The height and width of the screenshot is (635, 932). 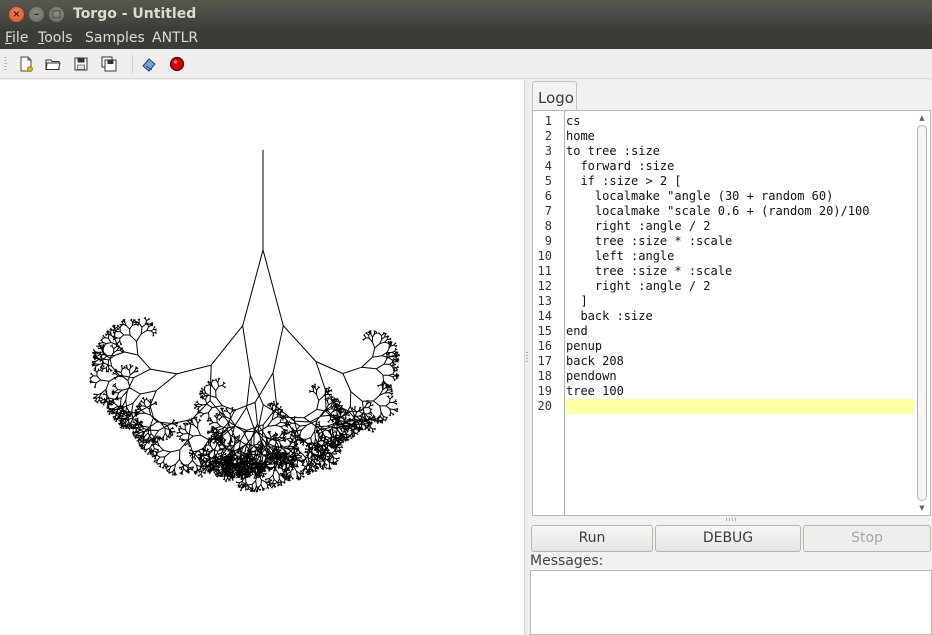 What do you see at coordinates (55, 38) in the screenshot?
I see `menu-tools: Tools` at bounding box center [55, 38].